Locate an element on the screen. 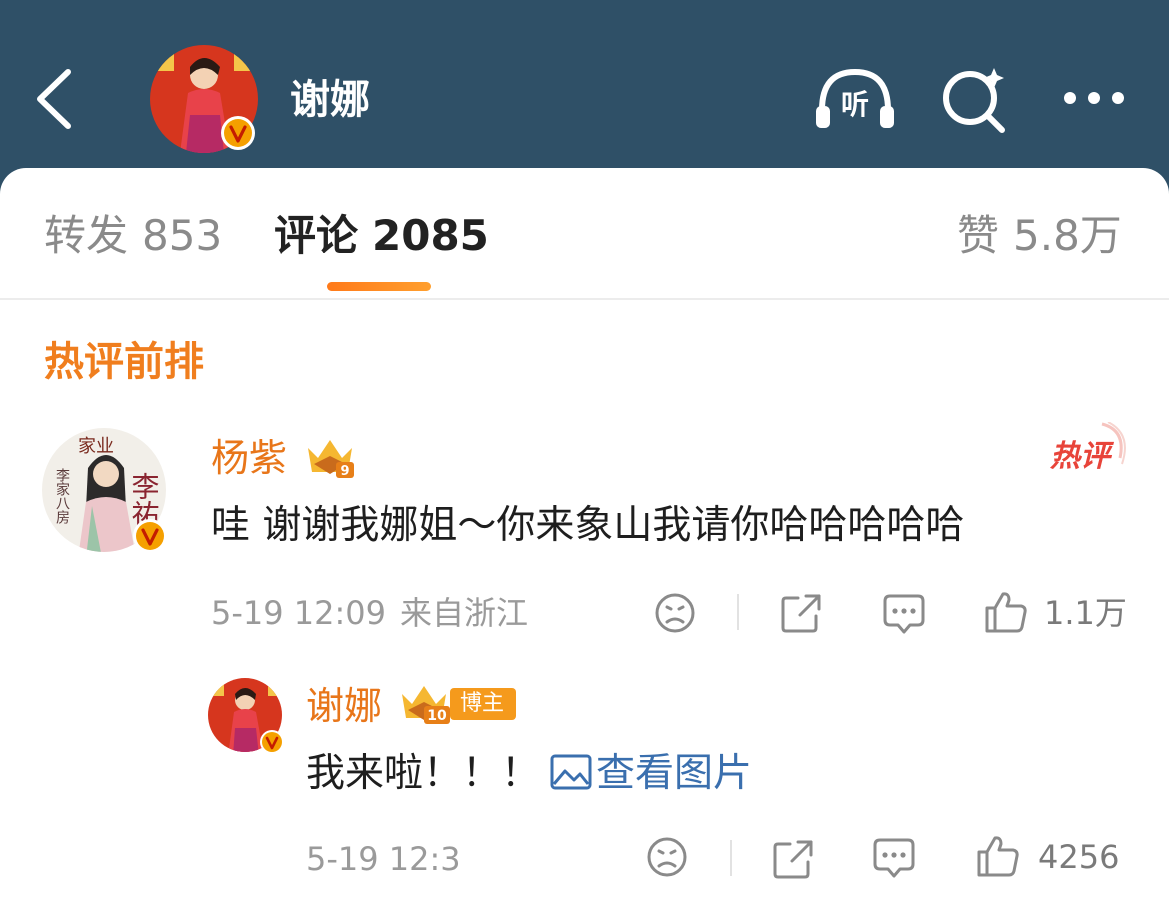 This screenshot has height=898, width=1169. comment-time: 5-19 12:09 is located at coordinates (299, 613).